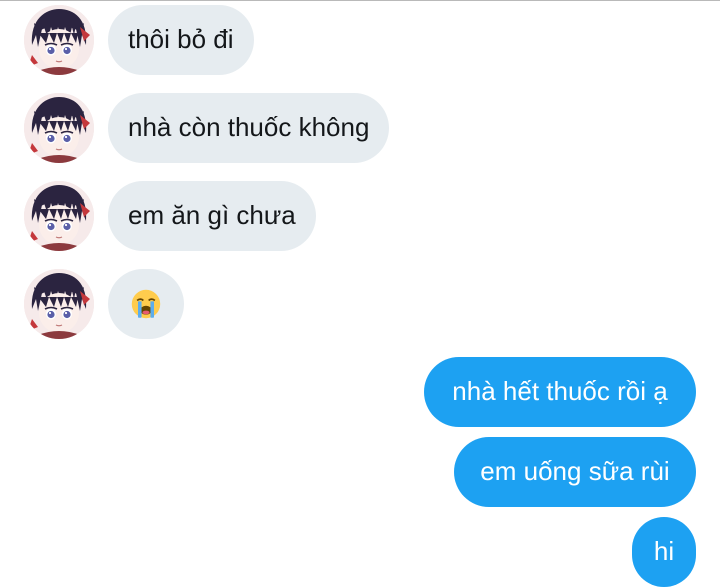 This screenshot has height=588, width=720. I want to click on message-text: hi, so click(664, 551).